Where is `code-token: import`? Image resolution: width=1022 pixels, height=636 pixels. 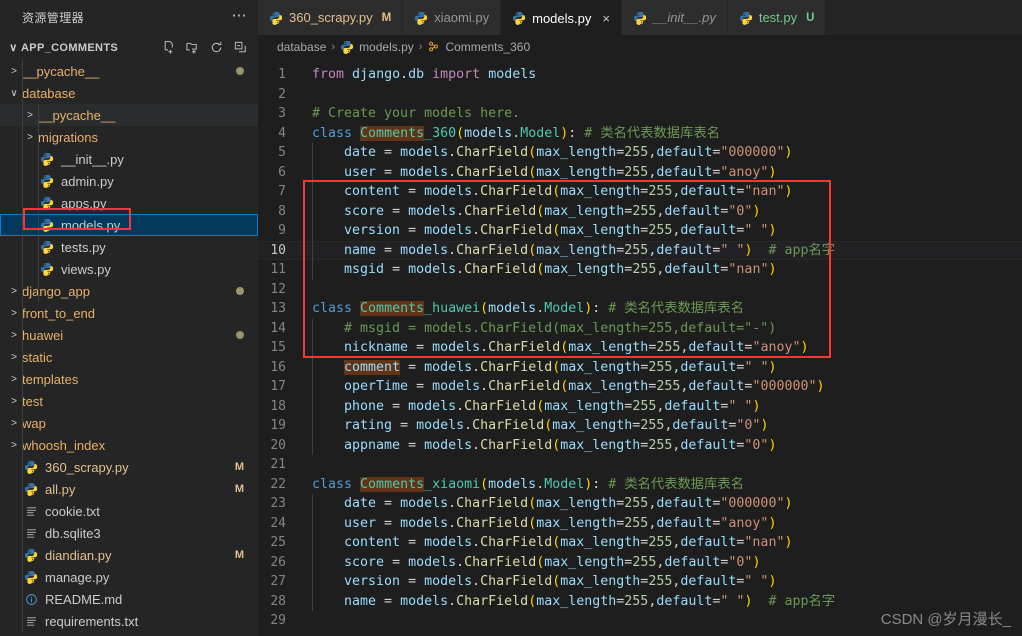 code-token: import is located at coordinates (456, 74).